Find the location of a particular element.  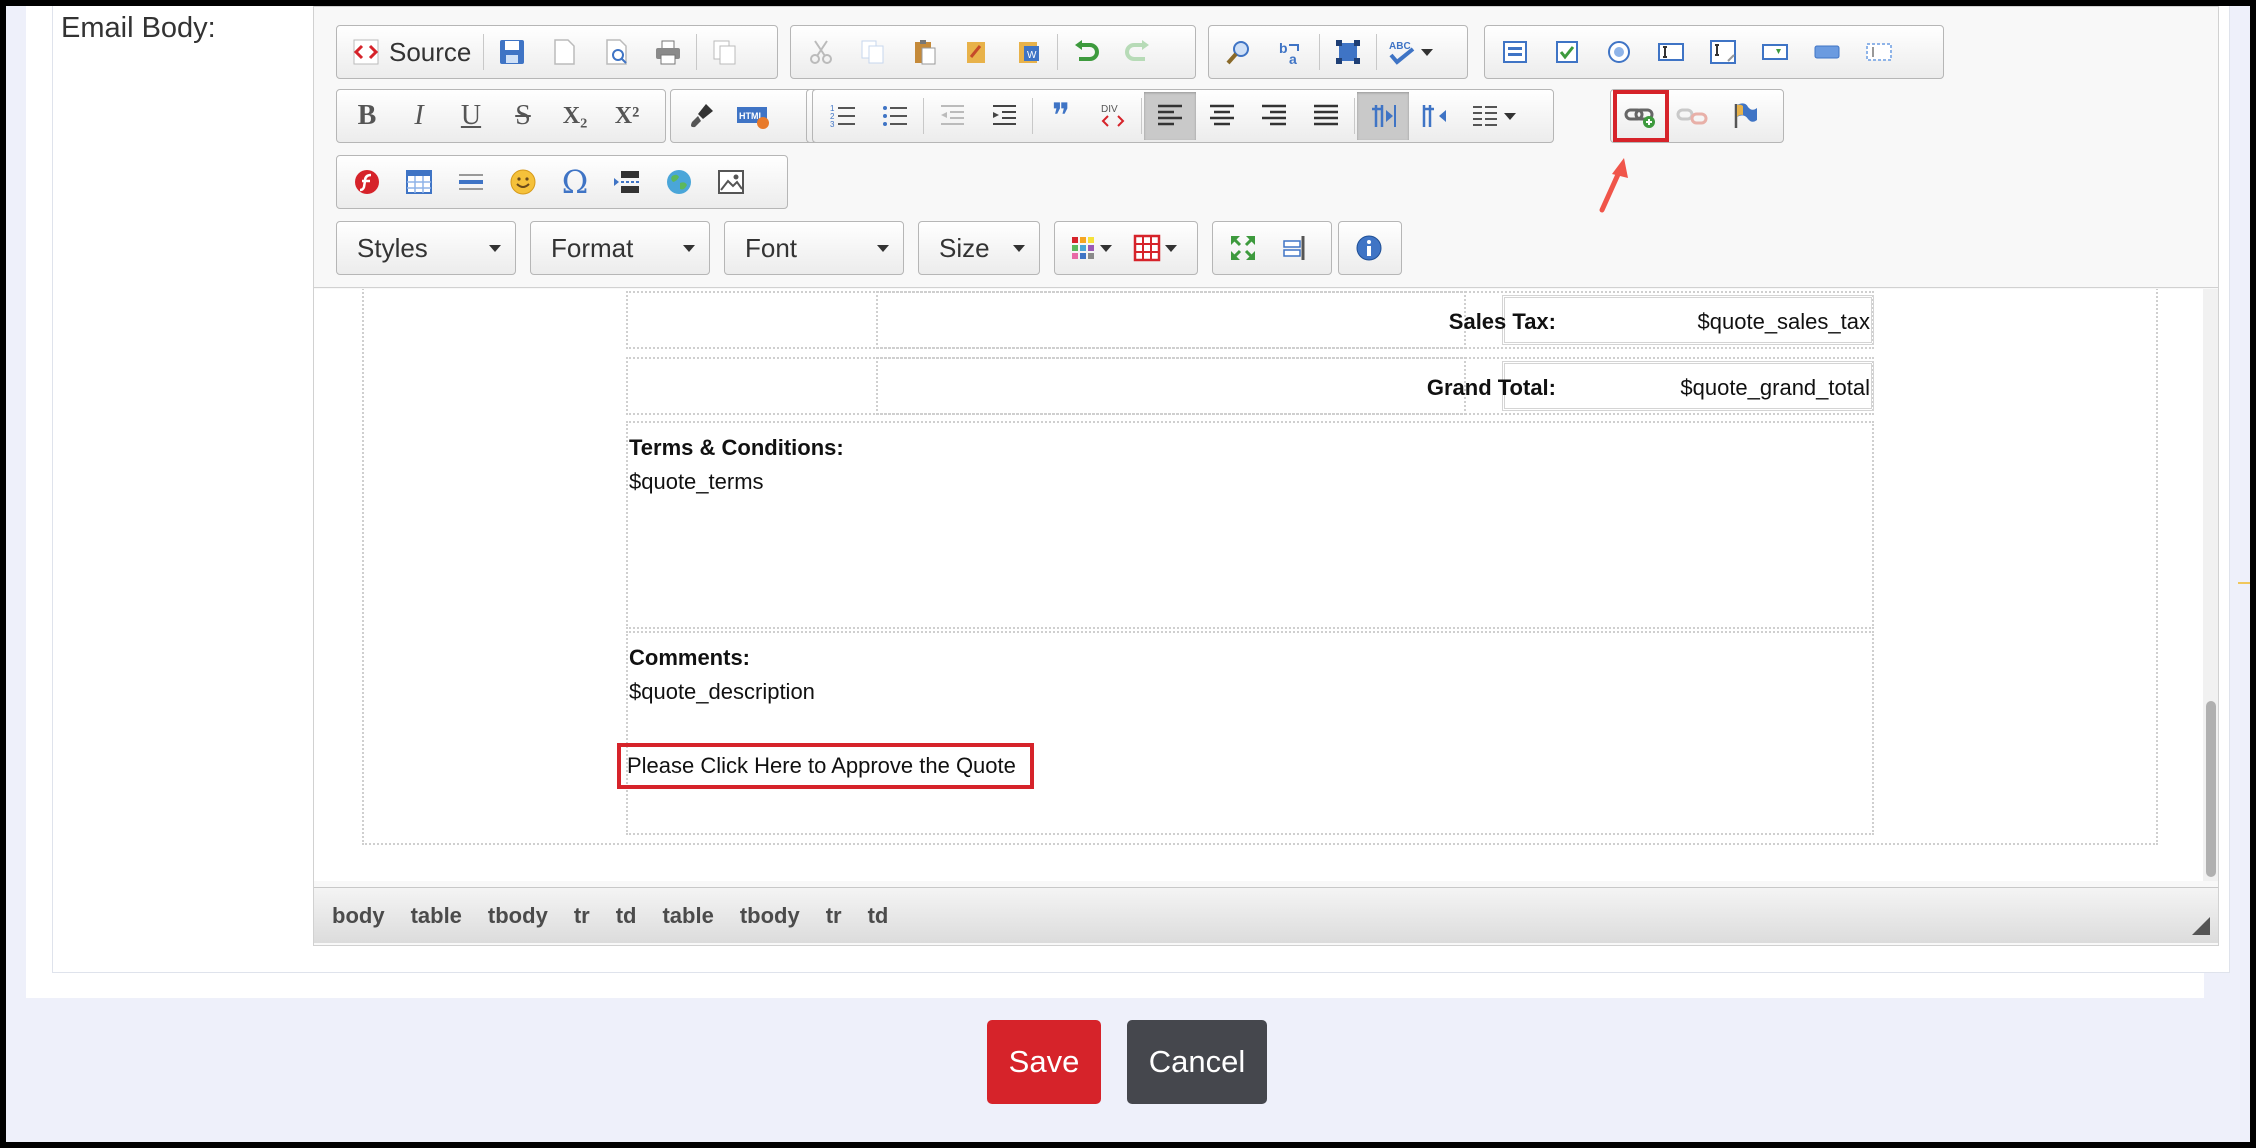

form-button is located at coordinates (1515, 52).